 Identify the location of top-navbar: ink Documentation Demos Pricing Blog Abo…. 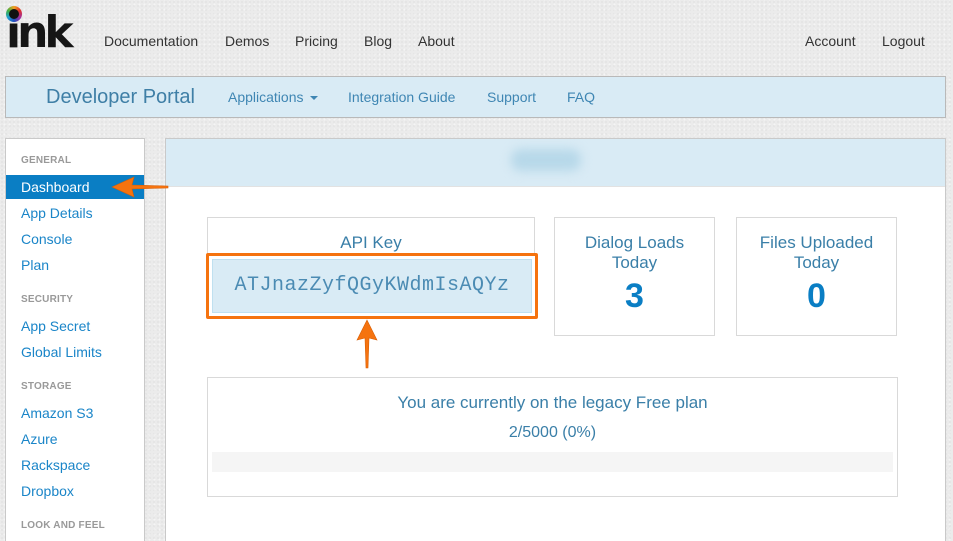
(476, 35).